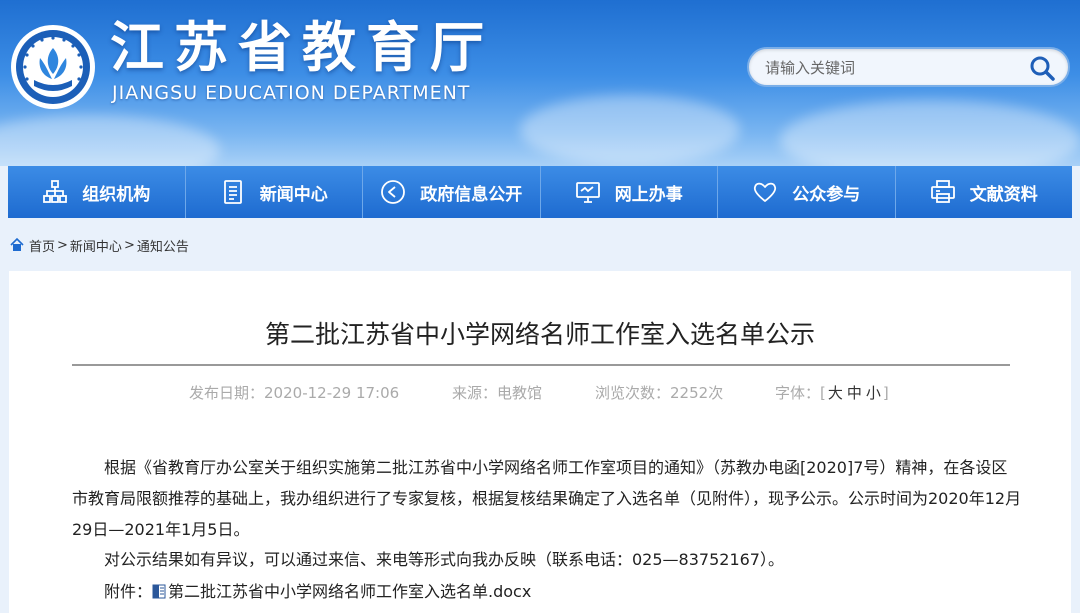 The width and height of the screenshot is (1080, 613). Describe the element at coordinates (547, 591) in the screenshot. I see `attachment-line: 附件： 第二批江苏省中小学网络名师工作室入选名单.docx` at that location.